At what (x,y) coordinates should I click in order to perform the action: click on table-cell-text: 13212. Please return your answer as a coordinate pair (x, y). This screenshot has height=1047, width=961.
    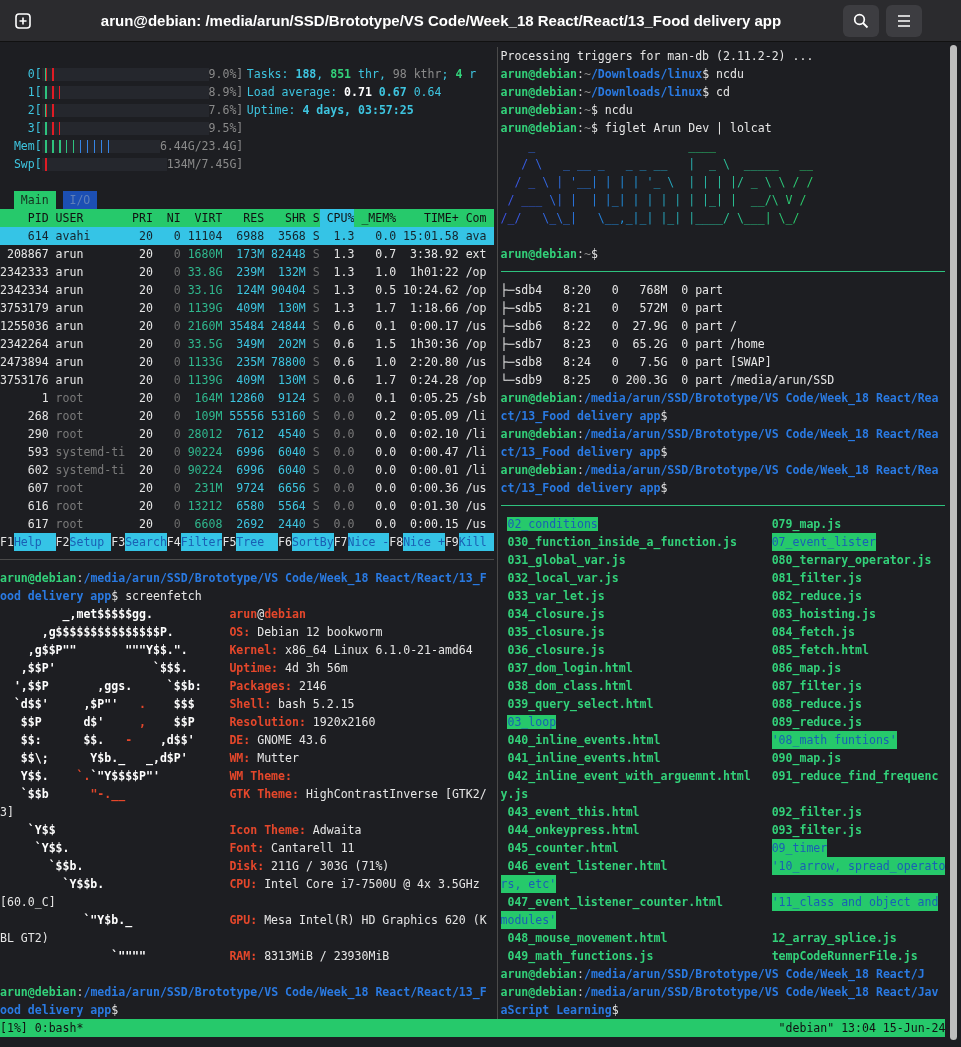
    Looking at the image, I should click on (204, 506).